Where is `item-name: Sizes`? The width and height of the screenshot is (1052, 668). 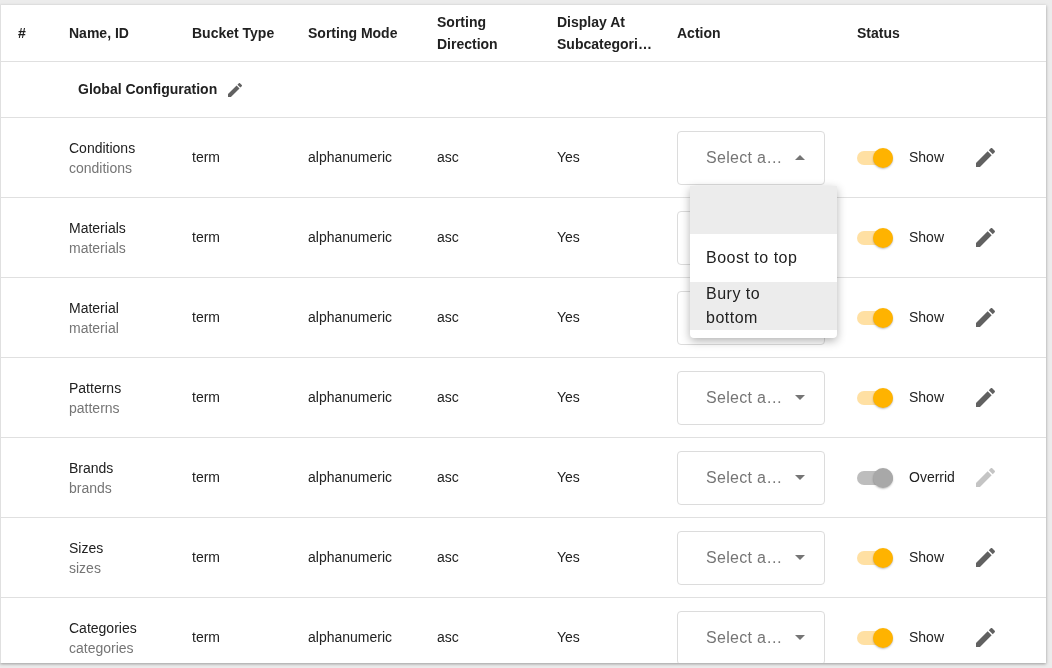 item-name: Sizes is located at coordinates (86, 548).